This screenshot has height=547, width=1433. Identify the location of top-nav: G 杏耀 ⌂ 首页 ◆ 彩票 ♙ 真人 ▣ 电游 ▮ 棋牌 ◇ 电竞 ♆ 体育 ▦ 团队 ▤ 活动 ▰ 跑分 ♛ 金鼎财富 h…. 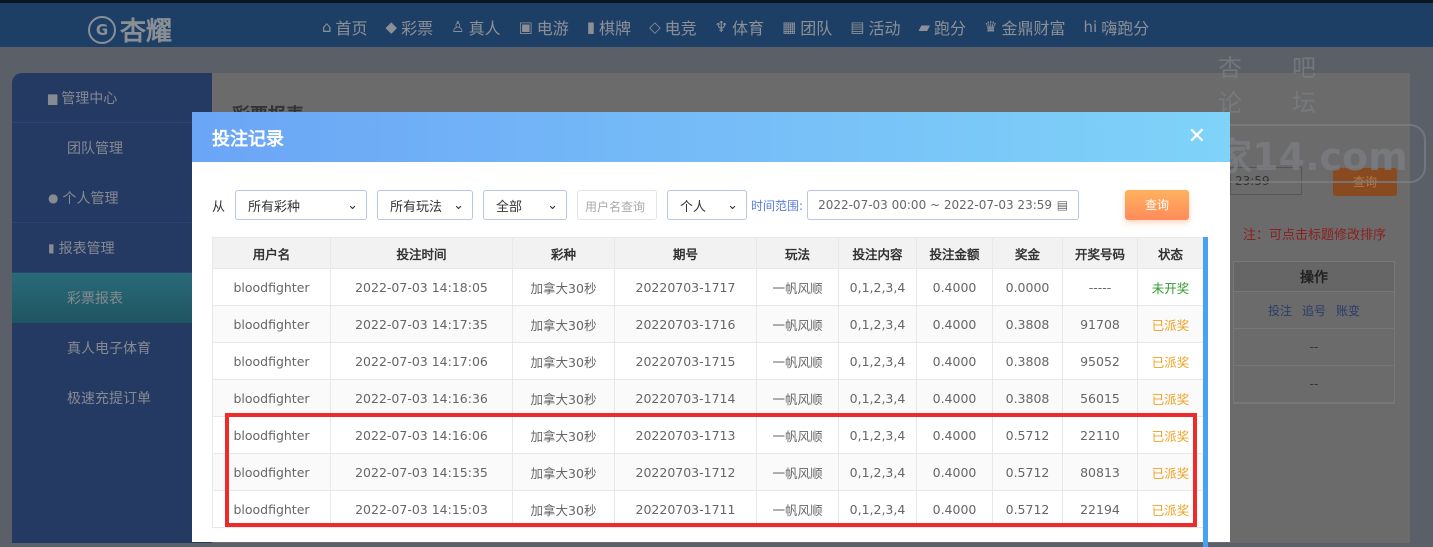
(716, 23).